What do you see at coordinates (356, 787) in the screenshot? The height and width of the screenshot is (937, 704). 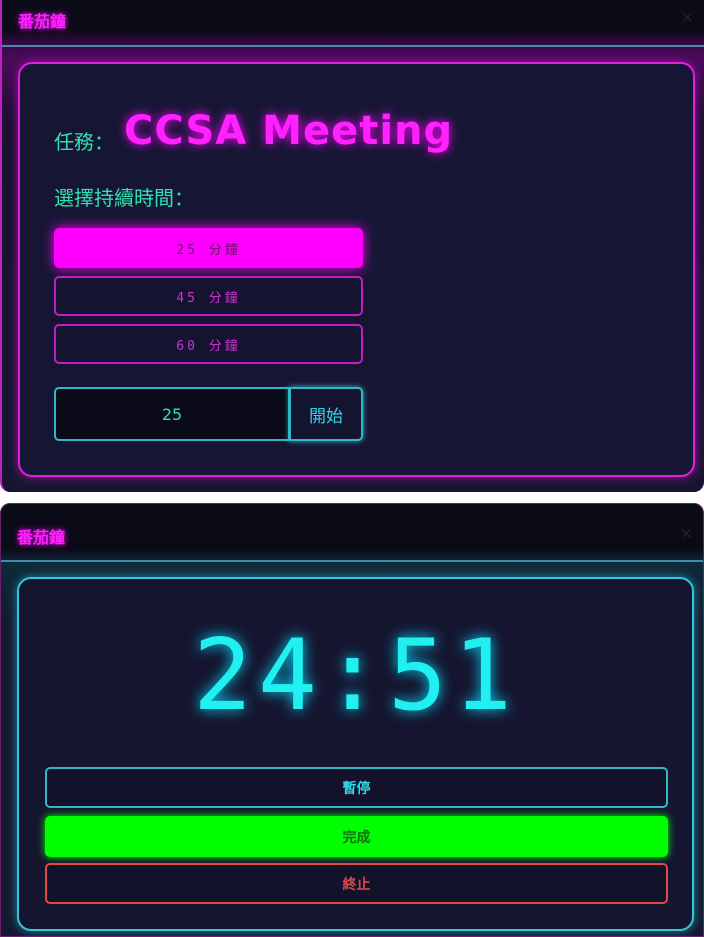 I see `pause-button: 暫停` at bounding box center [356, 787].